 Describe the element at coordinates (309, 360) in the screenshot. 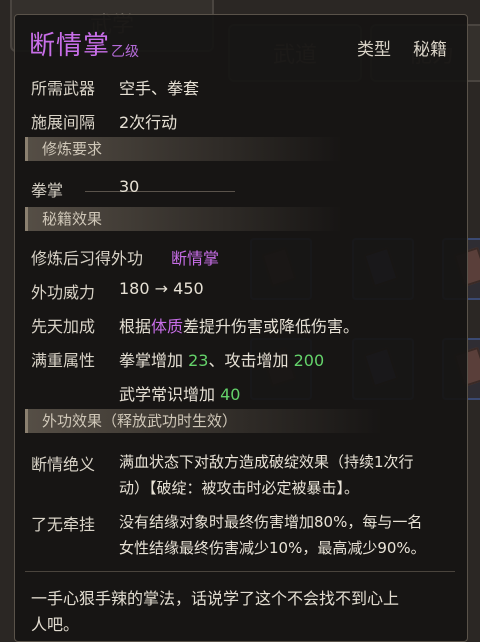

I see `full-attr-number: 200` at that location.